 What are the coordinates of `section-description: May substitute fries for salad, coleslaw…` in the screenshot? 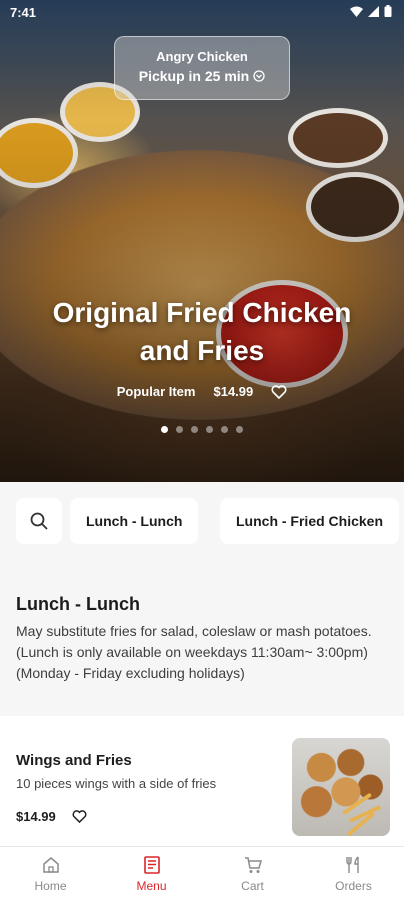 It's located at (194, 652).